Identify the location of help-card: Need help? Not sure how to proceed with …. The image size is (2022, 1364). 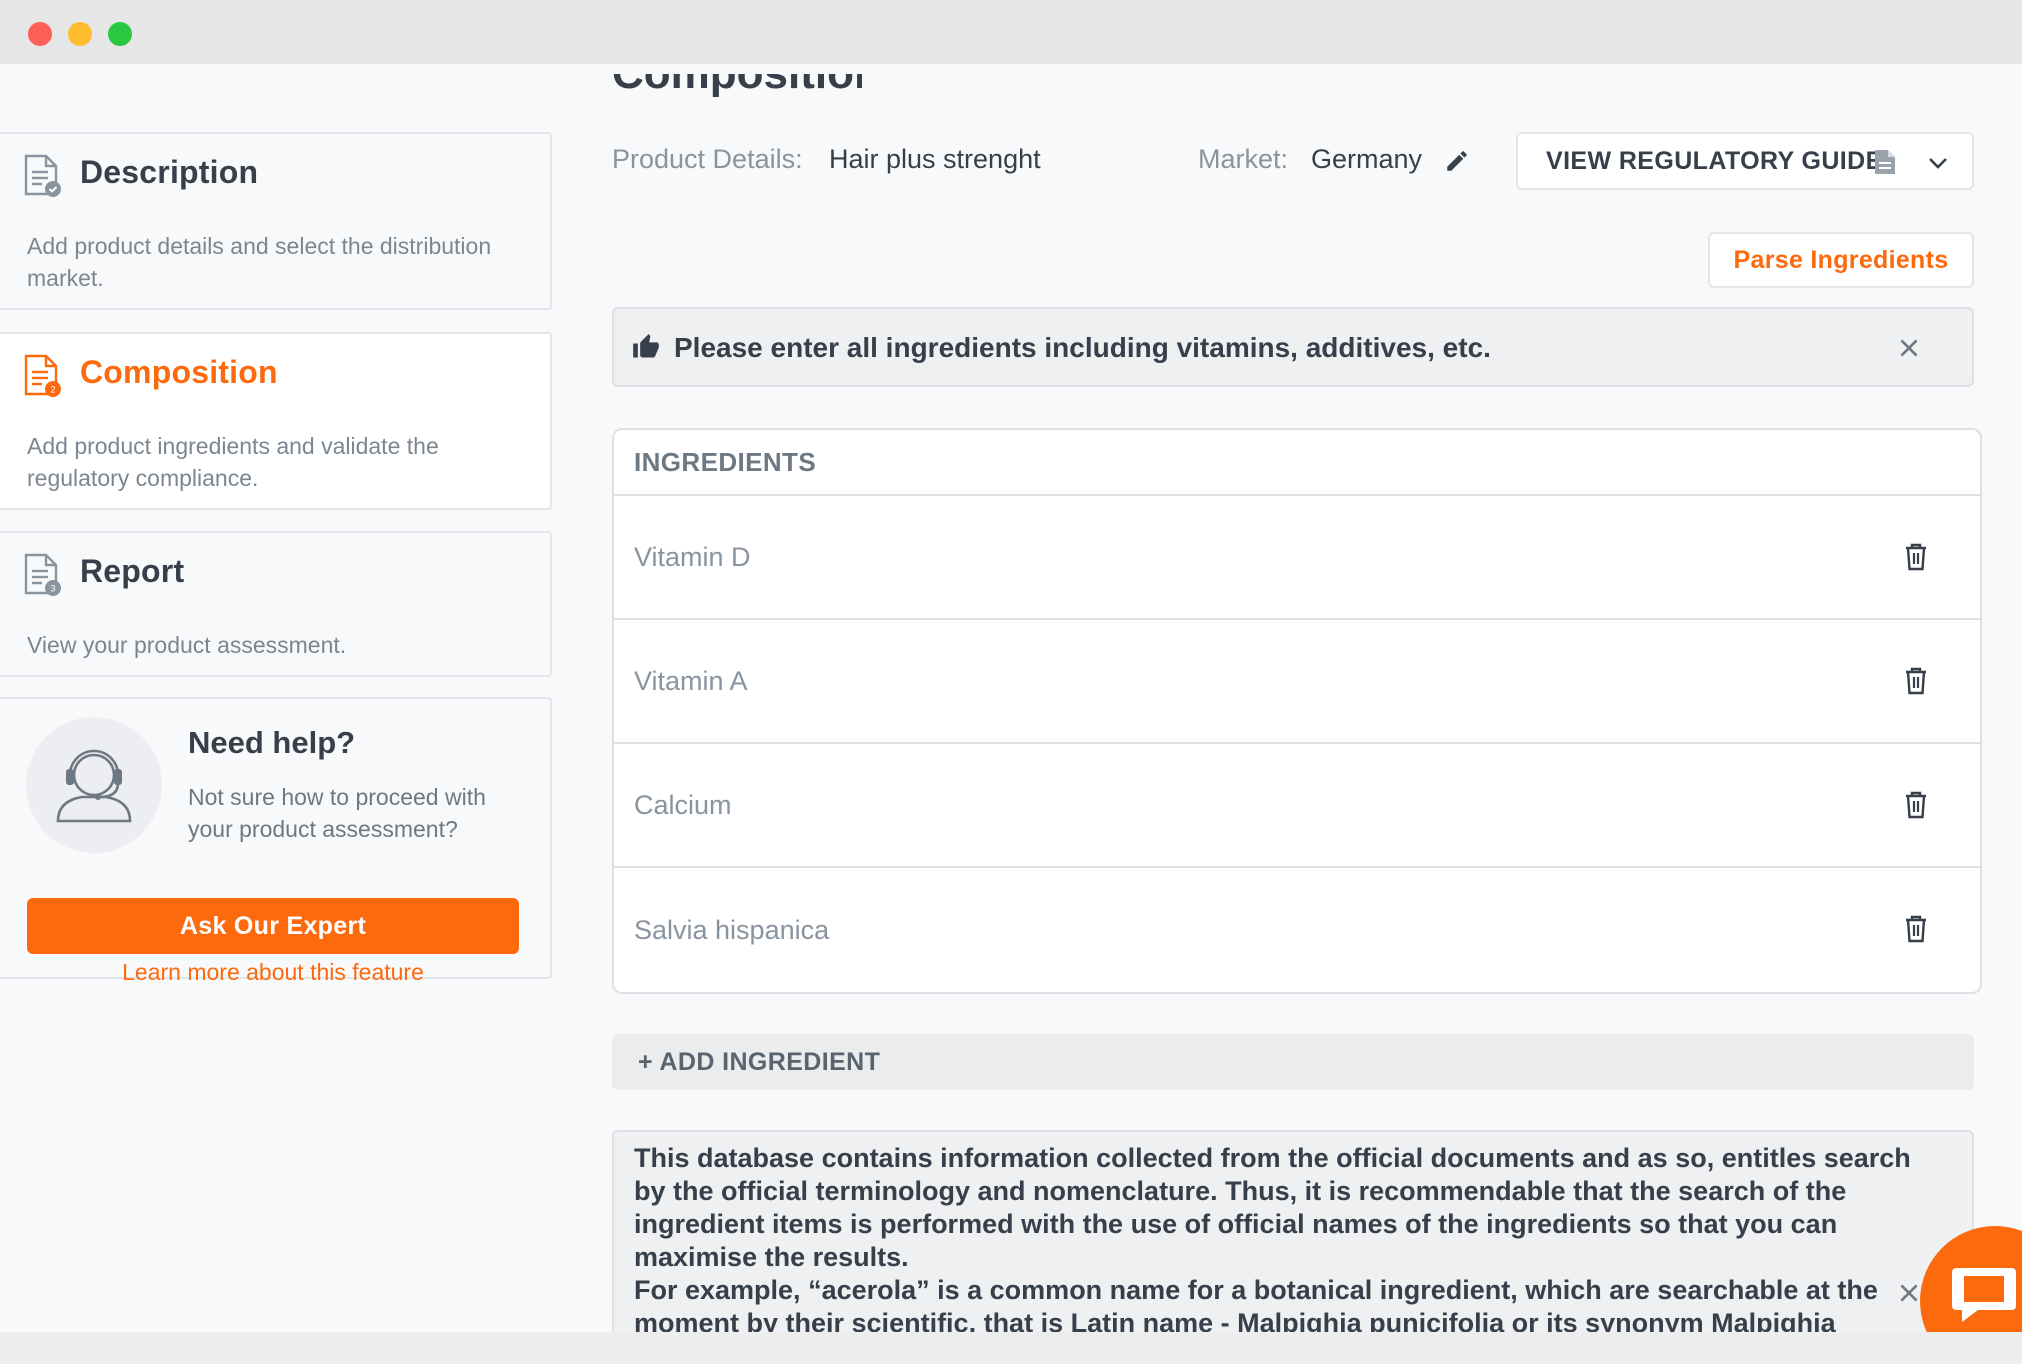
(276, 841).